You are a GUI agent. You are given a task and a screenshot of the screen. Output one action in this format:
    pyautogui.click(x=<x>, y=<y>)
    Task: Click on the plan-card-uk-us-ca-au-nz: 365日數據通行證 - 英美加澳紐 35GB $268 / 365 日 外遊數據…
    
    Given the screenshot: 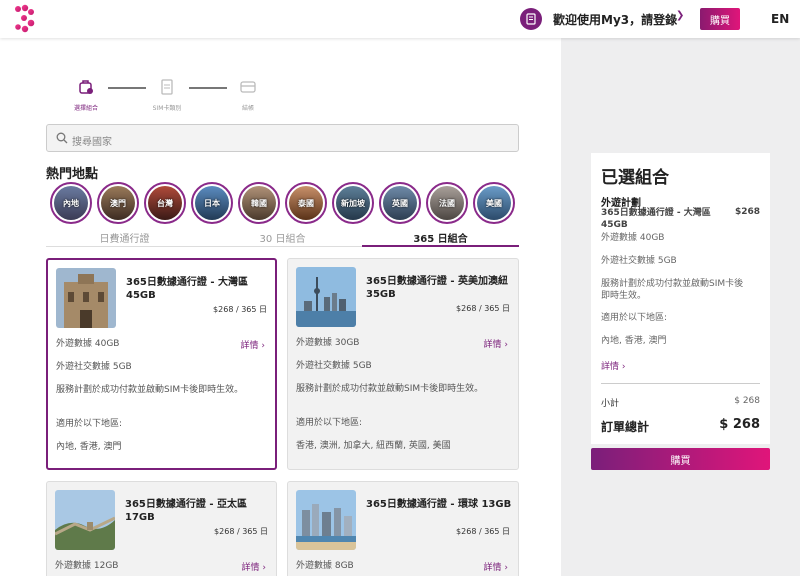 What is the action you would take?
    pyautogui.click(x=403, y=364)
    